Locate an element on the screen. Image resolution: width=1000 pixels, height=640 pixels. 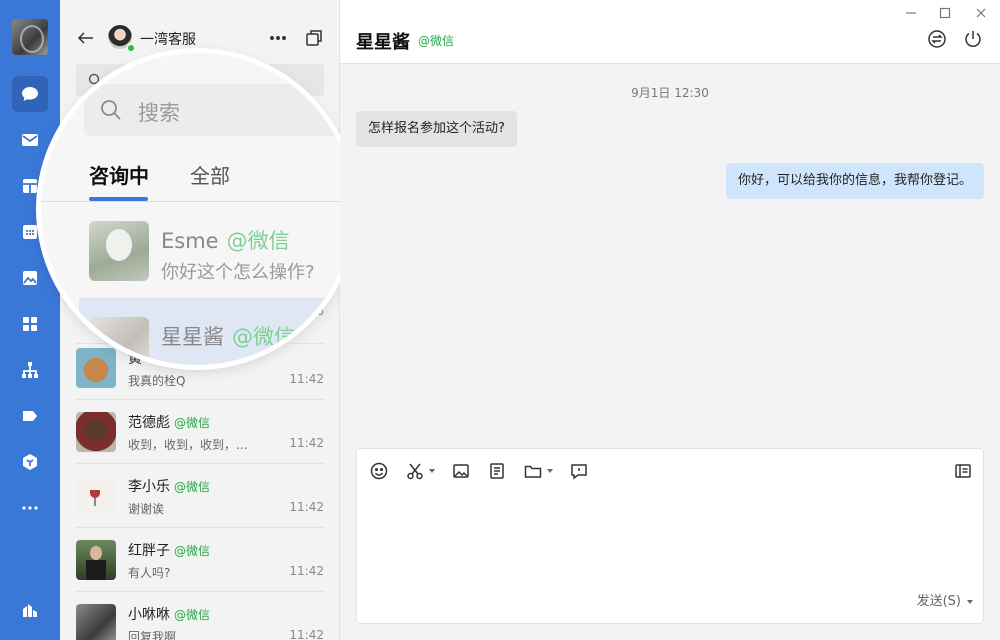
rail-stats is located at coordinates (30, 610).